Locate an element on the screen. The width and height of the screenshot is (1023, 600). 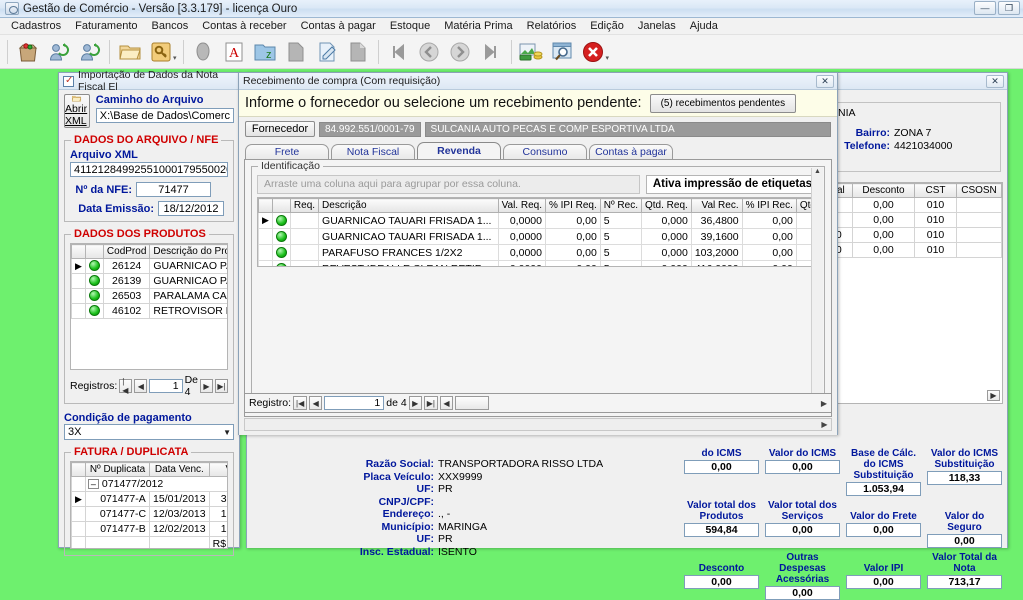
issue-date-input: 18/12/2012 is located at coordinates (191, 208).